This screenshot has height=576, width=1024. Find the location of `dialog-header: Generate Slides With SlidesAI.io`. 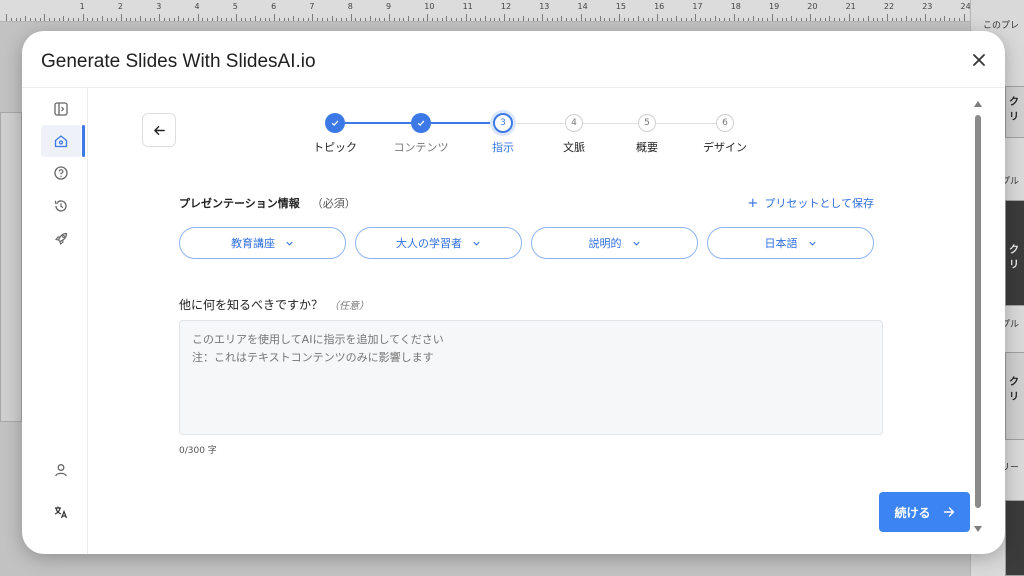

dialog-header: Generate Slides With SlidesAI.io is located at coordinates (513, 59).